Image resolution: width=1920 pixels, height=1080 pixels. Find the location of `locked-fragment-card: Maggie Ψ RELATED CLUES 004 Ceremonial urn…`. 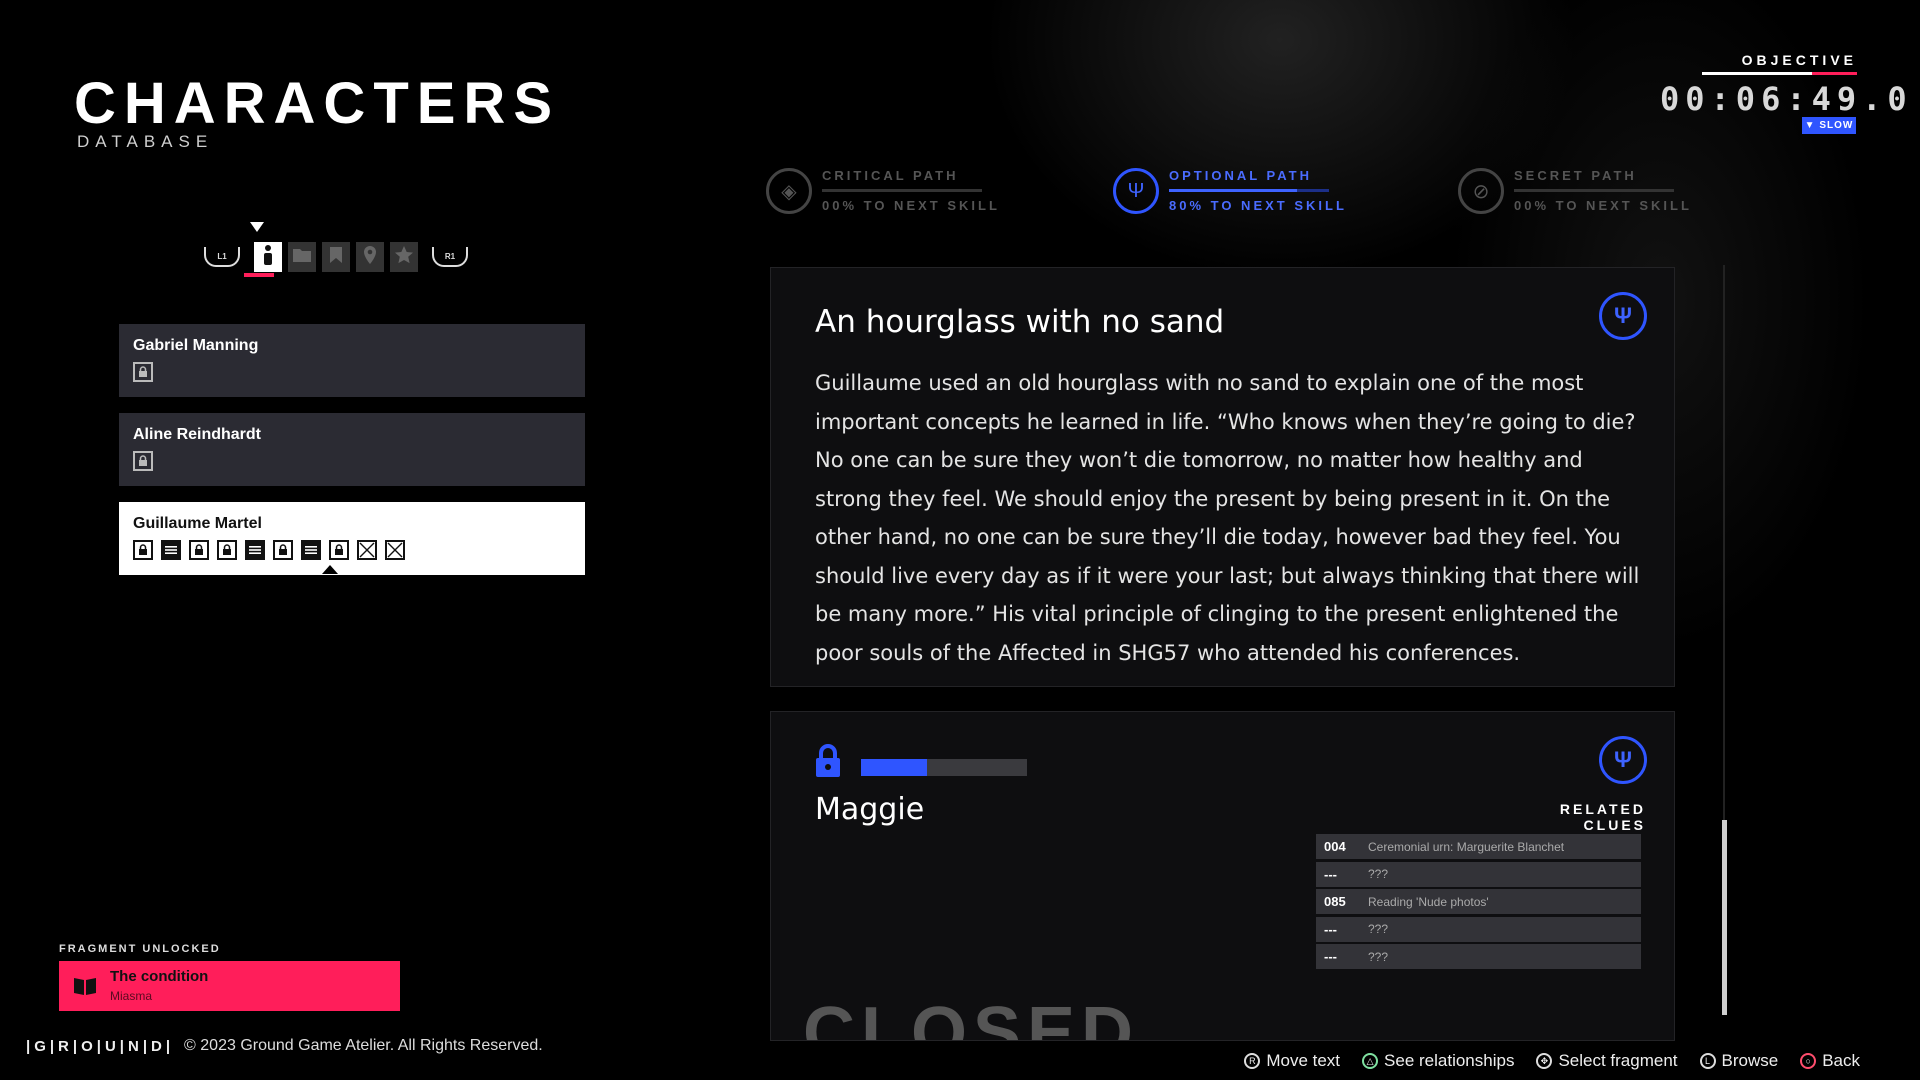

locked-fragment-card: Maggie Ψ RELATED CLUES 004 Ceremonial urn… is located at coordinates (1222, 876).